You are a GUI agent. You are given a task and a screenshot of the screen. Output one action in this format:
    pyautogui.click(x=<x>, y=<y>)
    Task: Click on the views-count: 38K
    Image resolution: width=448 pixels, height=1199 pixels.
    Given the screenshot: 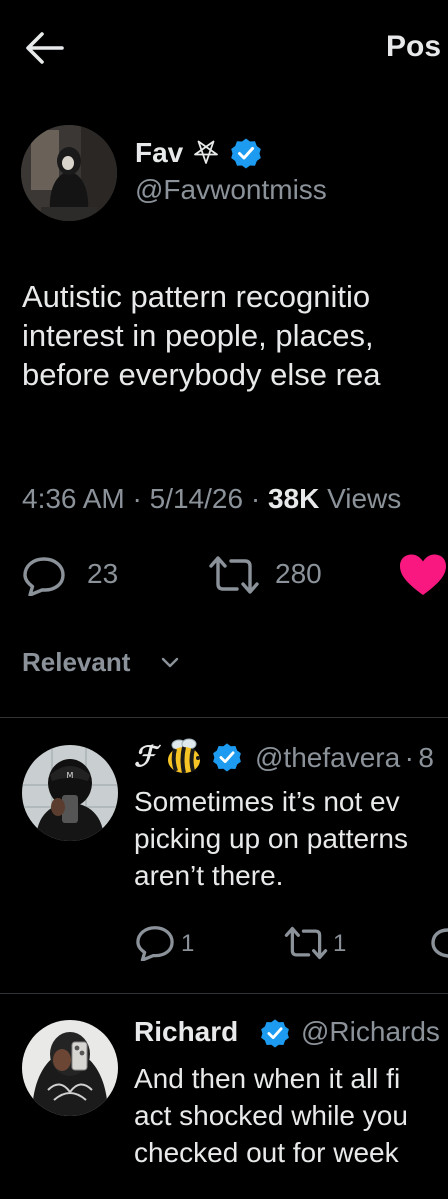 What is the action you would take?
    pyautogui.click(x=293, y=498)
    